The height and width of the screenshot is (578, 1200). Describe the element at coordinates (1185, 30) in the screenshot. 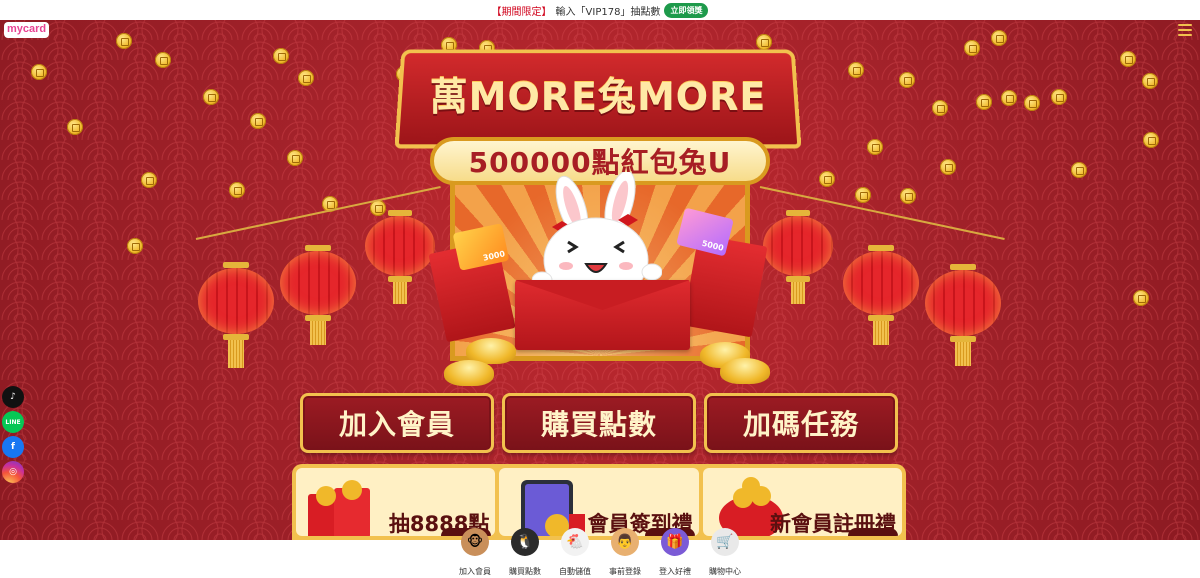

I see `hamburger-menu-icon` at that location.